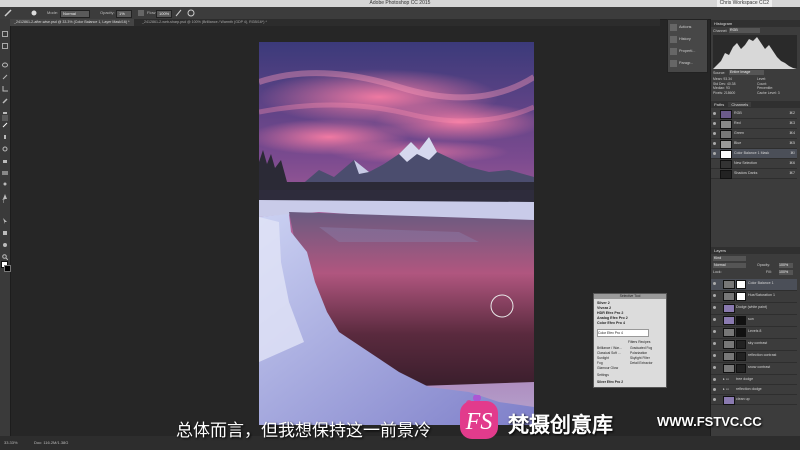 Image resolution: width=800 pixels, height=450 pixels. Describe the element at coordinates (754, 369) in the screenshot. I see `layer-row-snow-contrast: snow contrast` at that location.